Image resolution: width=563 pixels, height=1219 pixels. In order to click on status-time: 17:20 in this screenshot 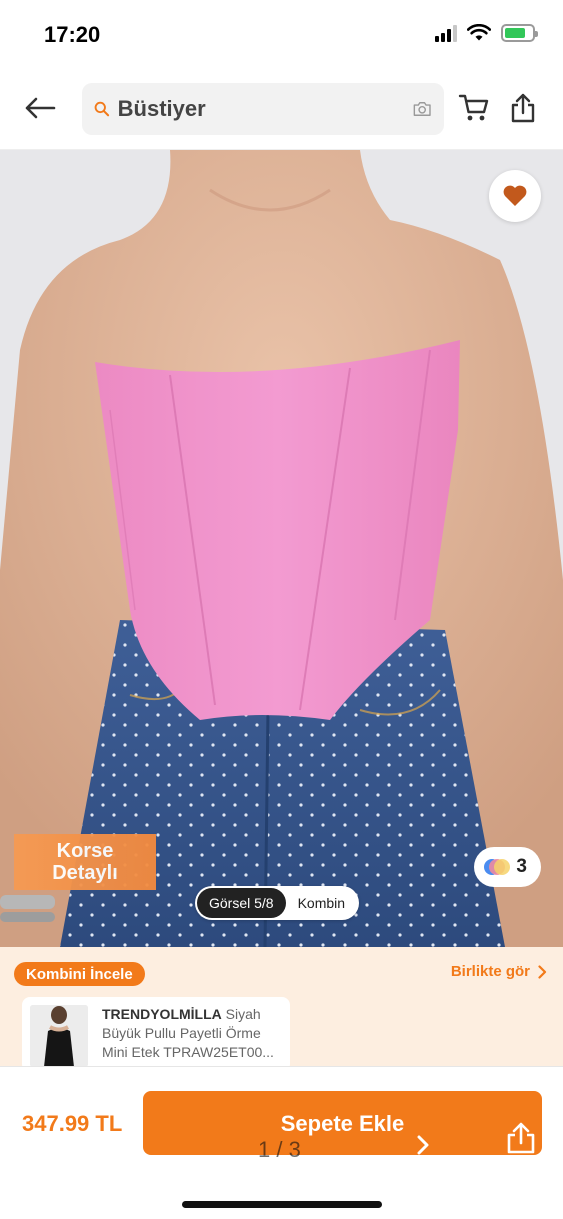, I will do `click(72, 34)`.